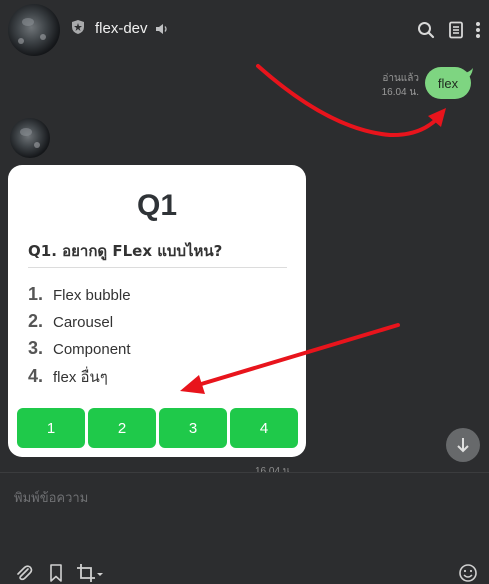 The image size is (489, 584). I want to click on option-number: 4., so click(36, 376).